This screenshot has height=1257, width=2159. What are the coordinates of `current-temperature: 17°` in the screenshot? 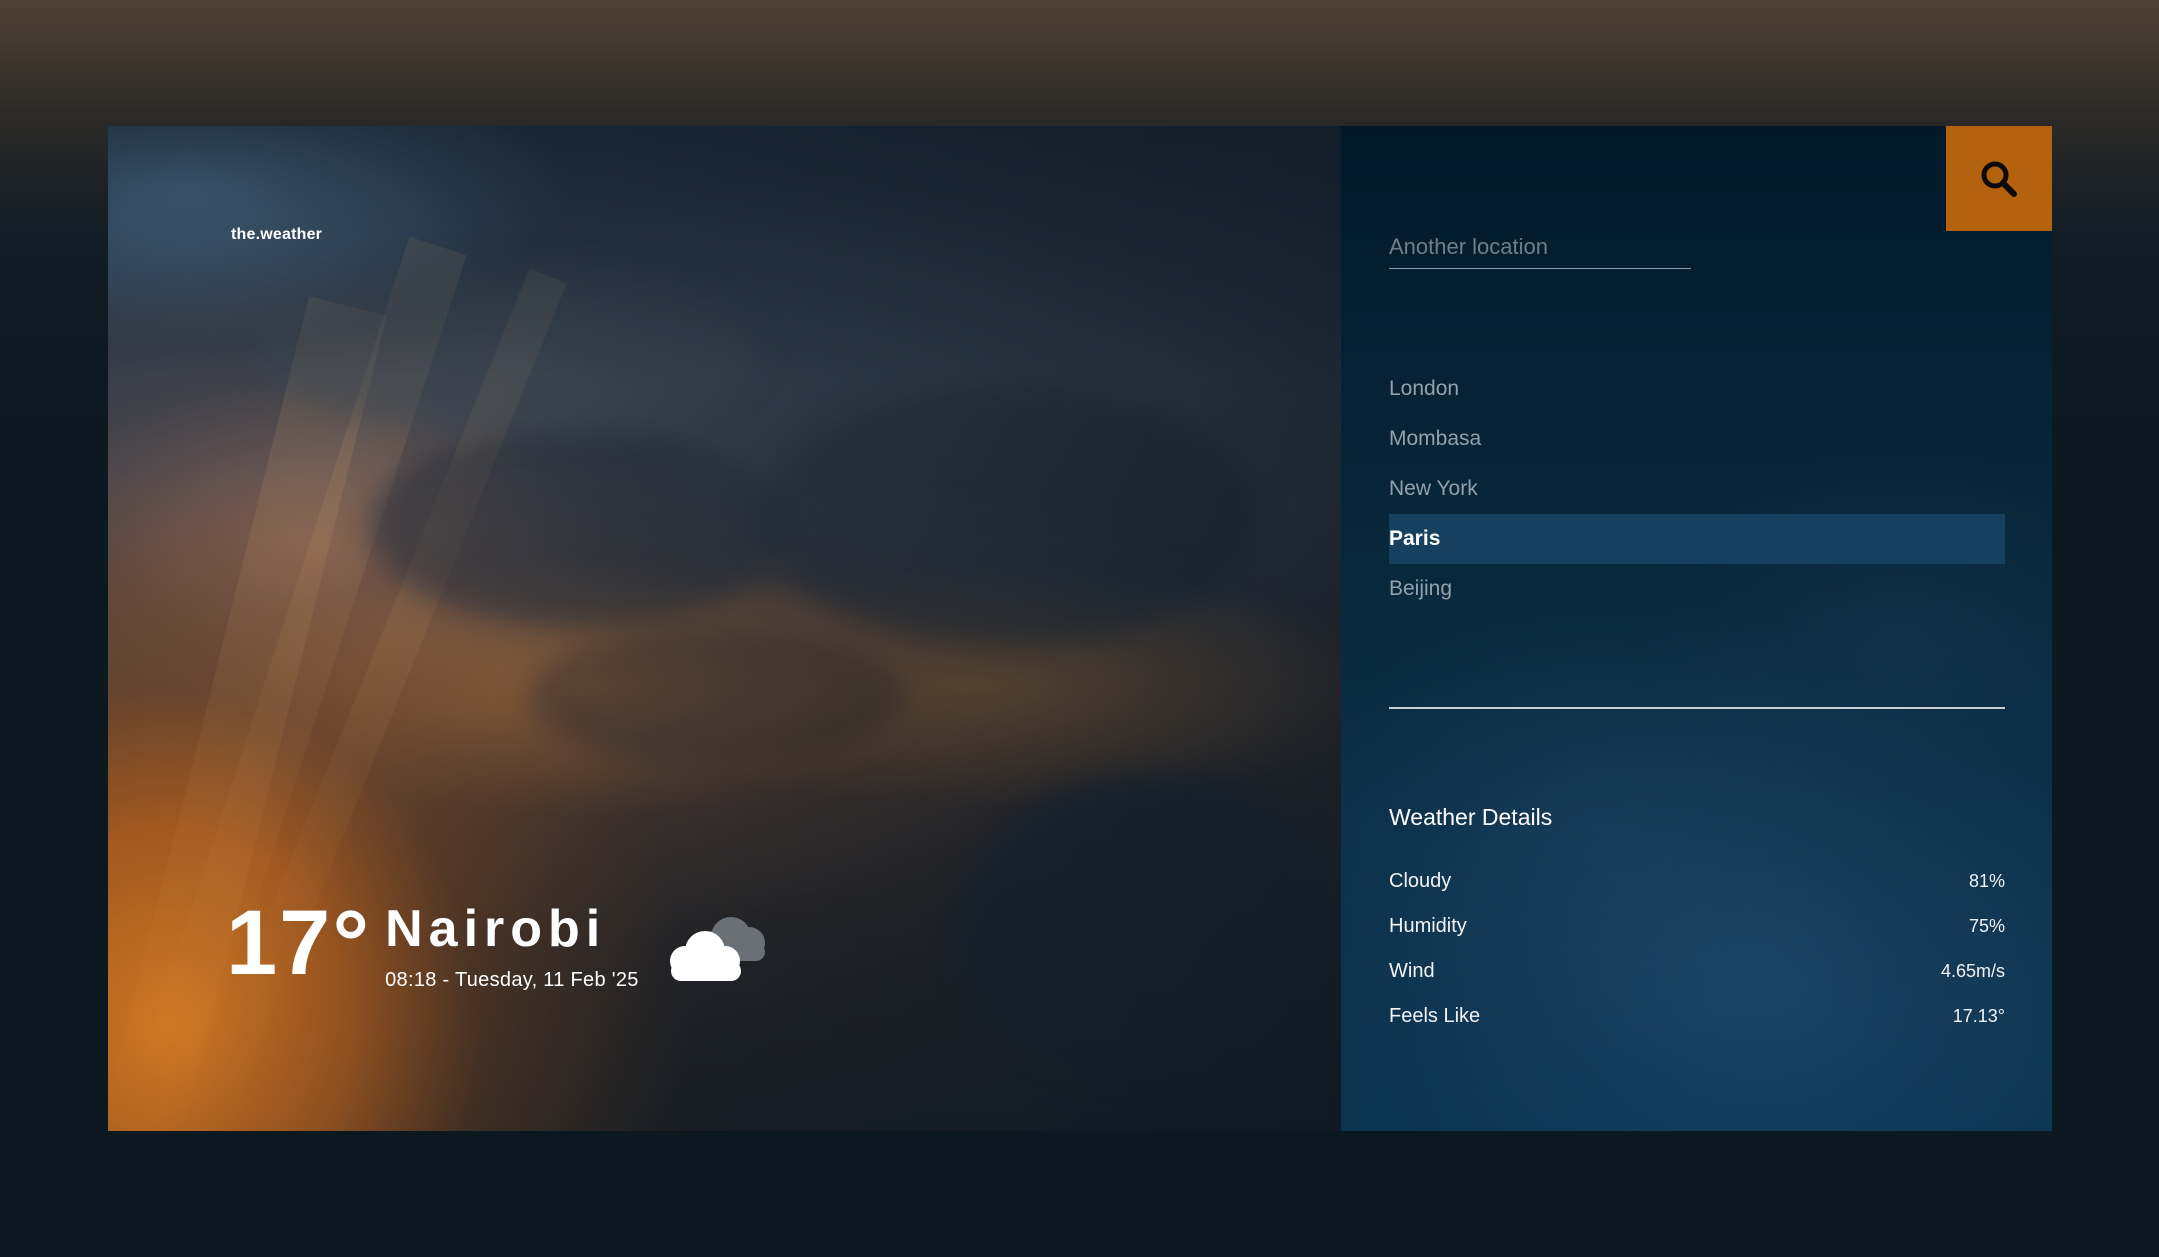 It's located at (299, 943).